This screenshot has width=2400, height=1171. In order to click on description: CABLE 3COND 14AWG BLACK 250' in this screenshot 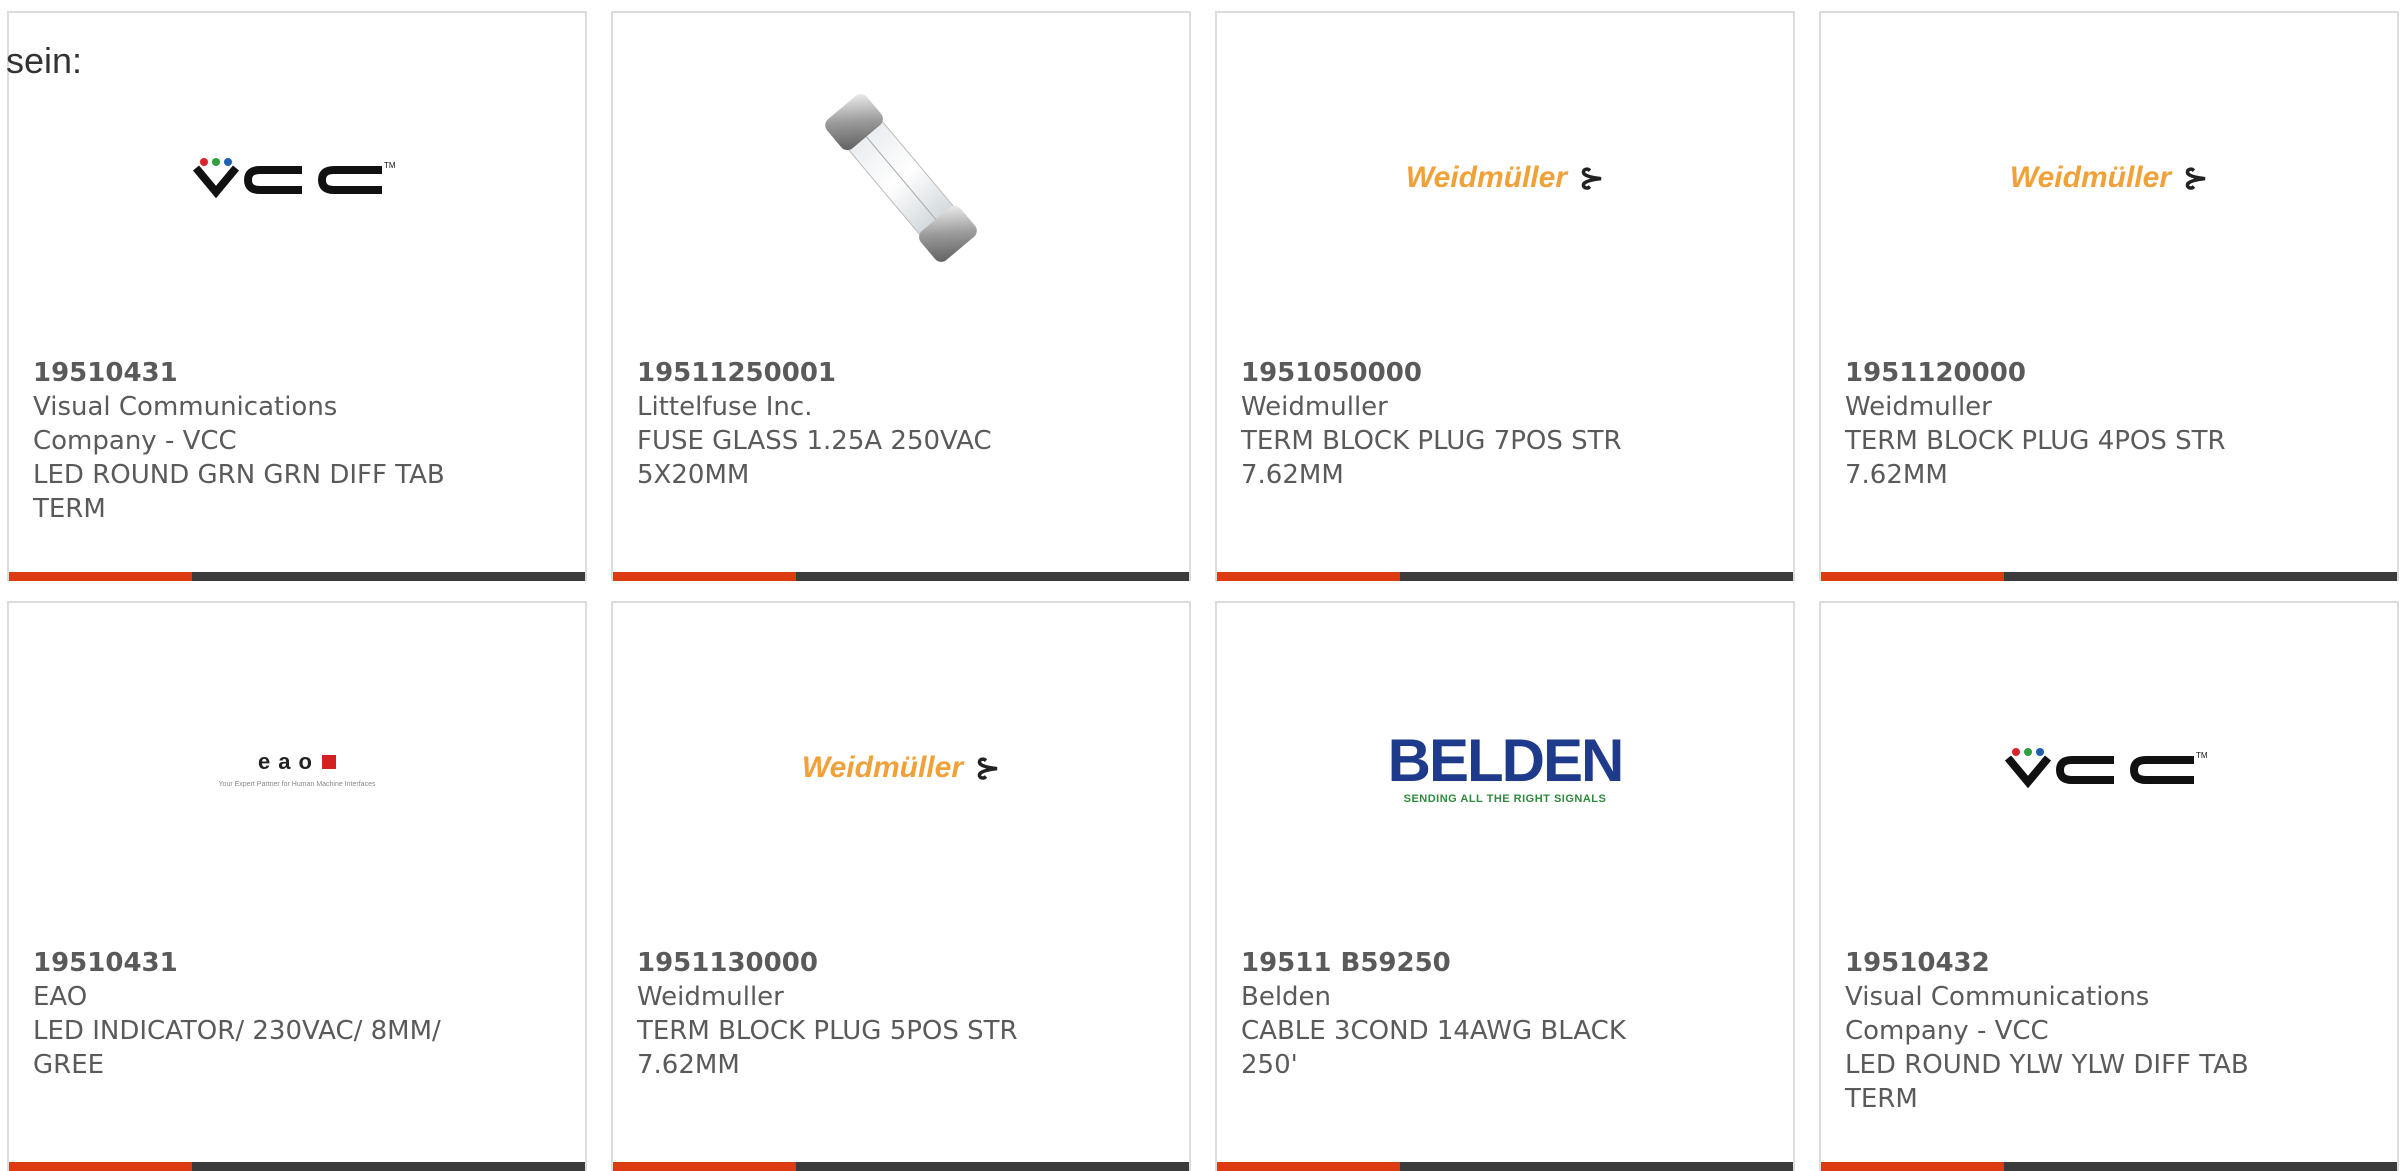, I will do `click(1433, 1048)`.